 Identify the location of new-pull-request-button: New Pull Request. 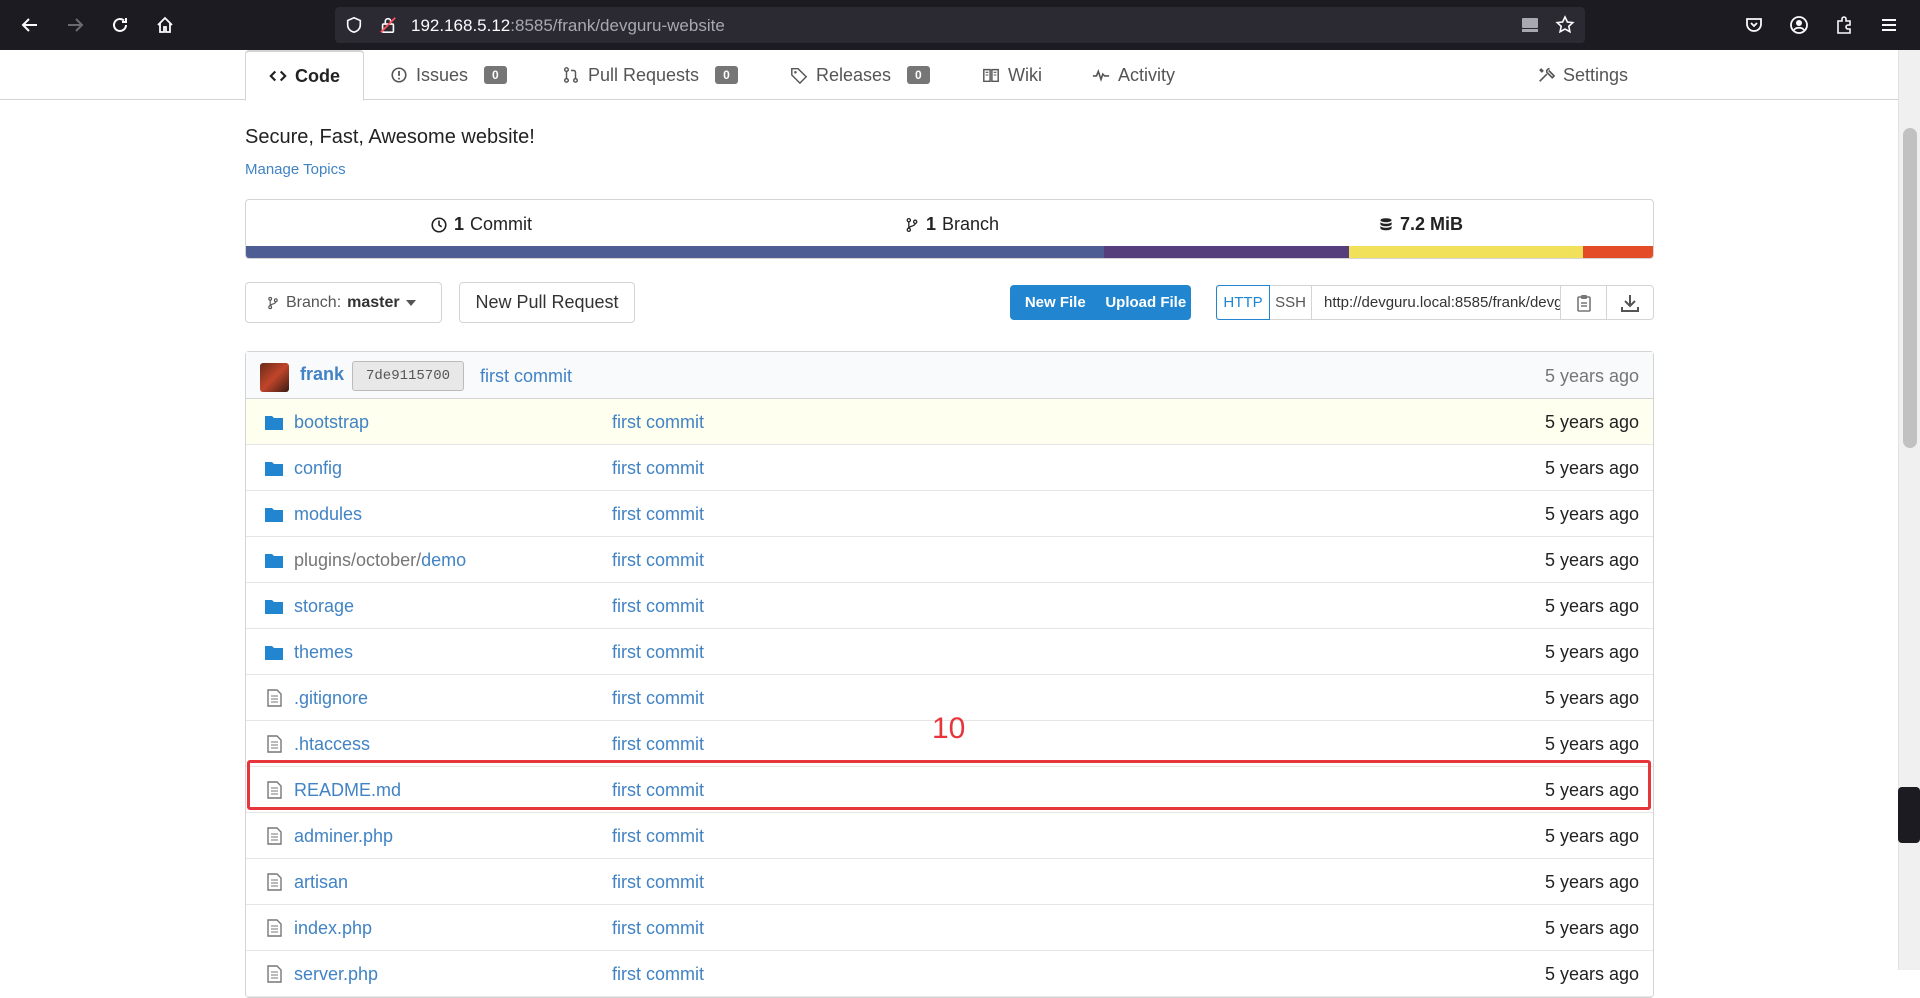
(547, 302).